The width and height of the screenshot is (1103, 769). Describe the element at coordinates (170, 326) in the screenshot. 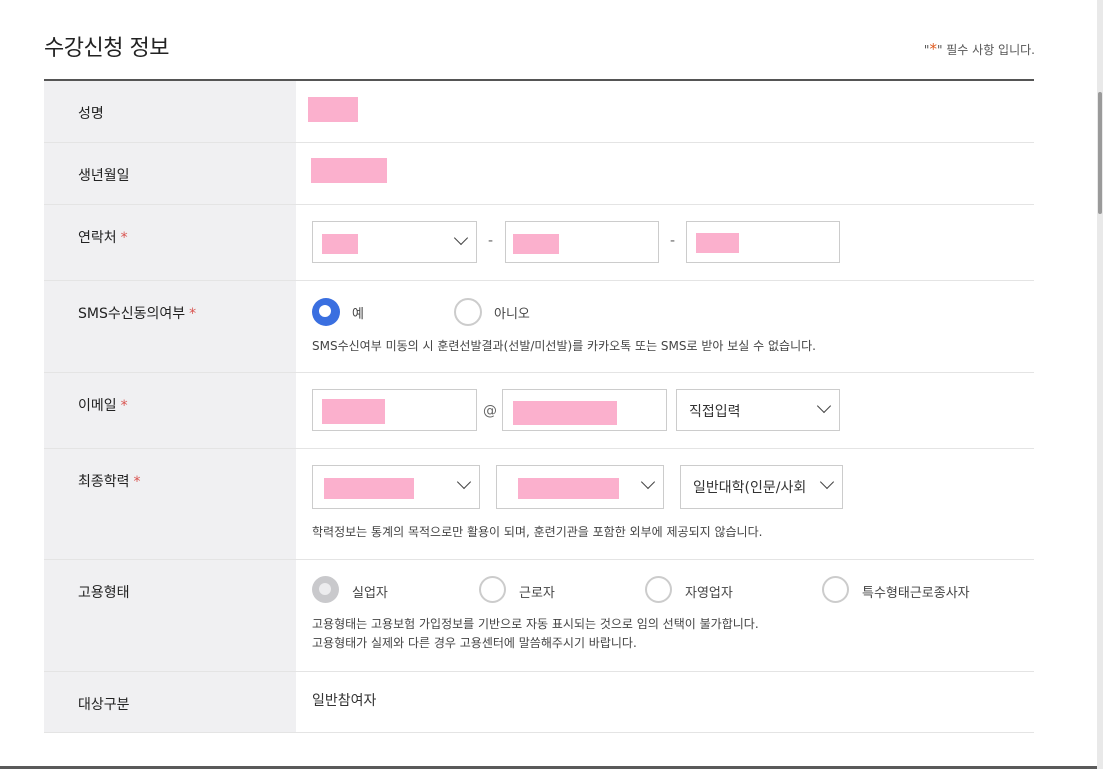

I see `label-sms: SMS수신동의여부 *` at that location.